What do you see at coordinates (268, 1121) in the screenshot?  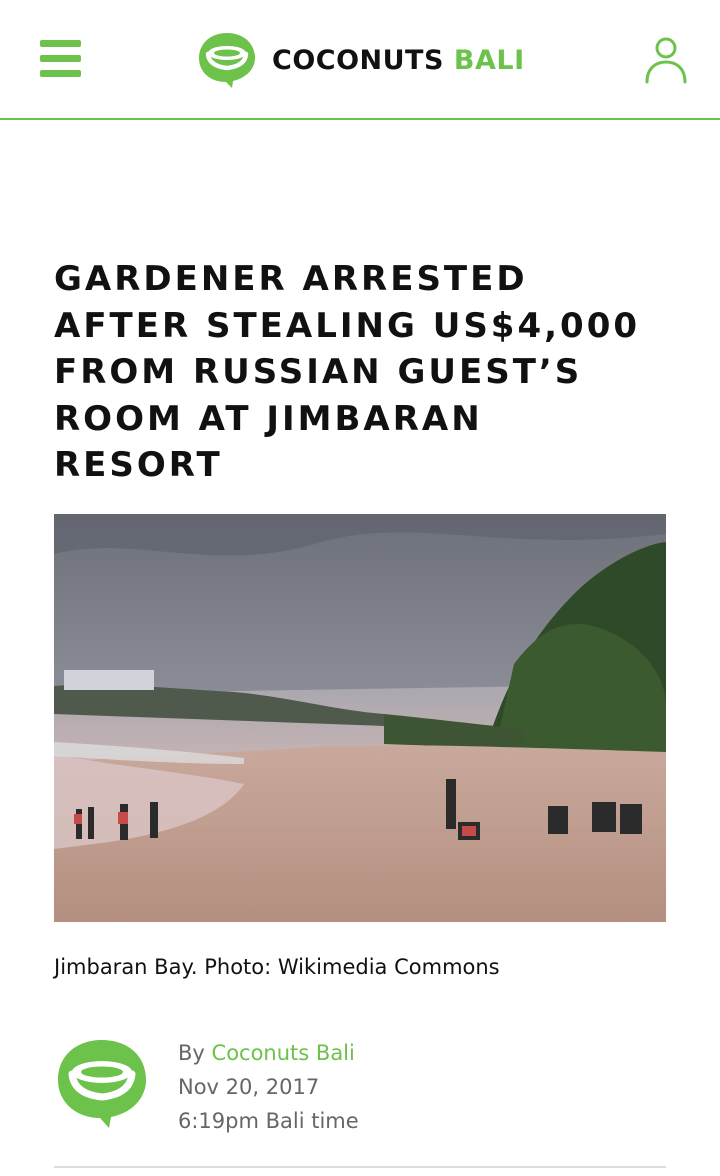 I see `publish-time: 6:19pm Bali time` at bounding box center [268, 1121].